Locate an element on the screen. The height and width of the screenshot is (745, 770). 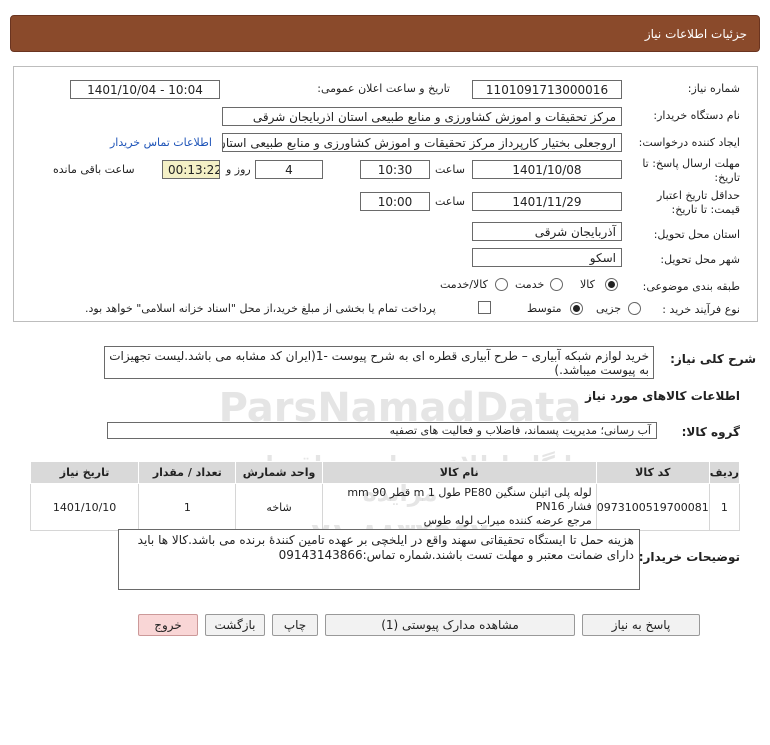
need-number-field: 1101091713000016 is located at coordinates (547, 89).